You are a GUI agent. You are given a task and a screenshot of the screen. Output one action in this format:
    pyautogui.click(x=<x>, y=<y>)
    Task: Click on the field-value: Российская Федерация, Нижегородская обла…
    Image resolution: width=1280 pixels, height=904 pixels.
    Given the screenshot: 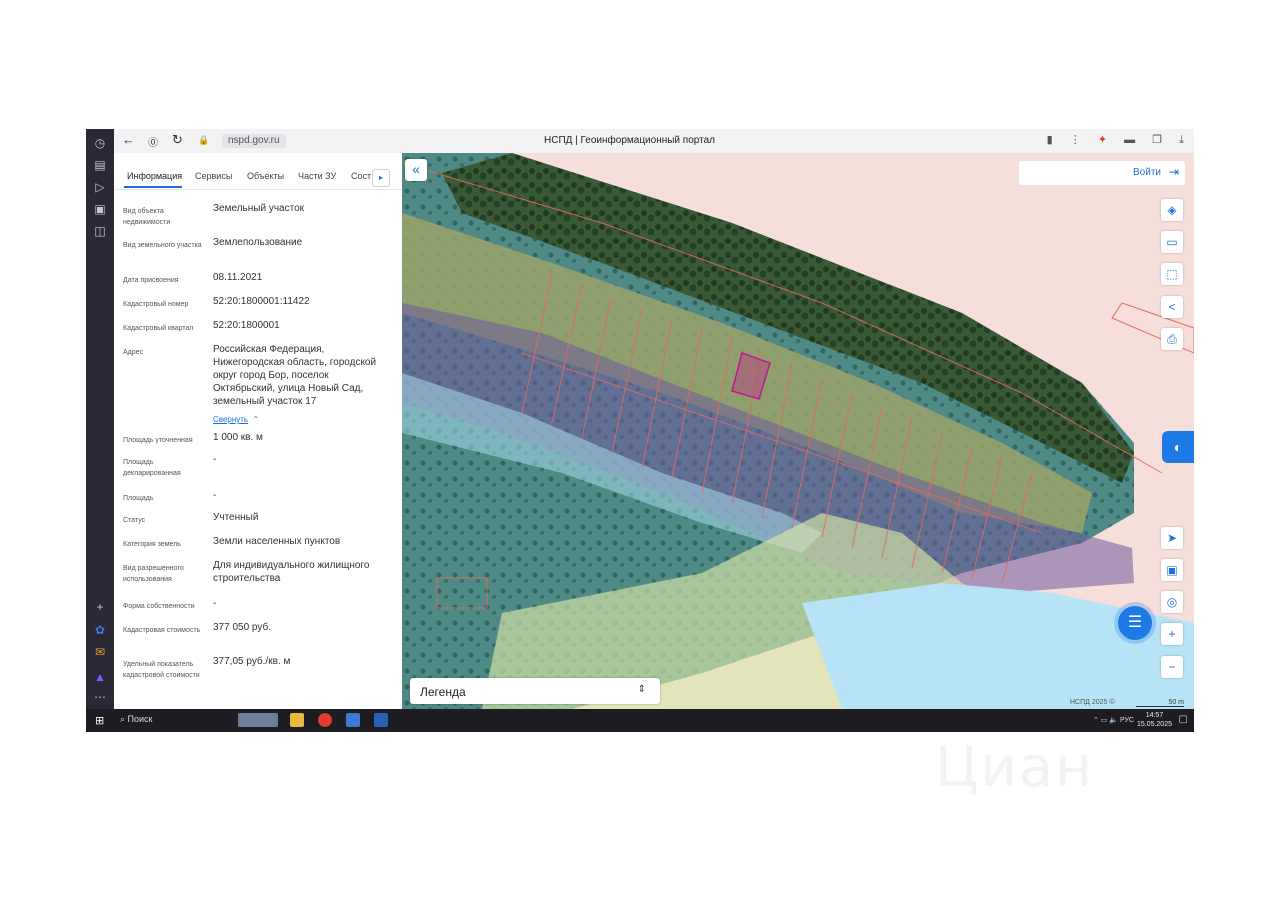 What is the action you would take?
    pyautogui.click(x=295, y=375)
    